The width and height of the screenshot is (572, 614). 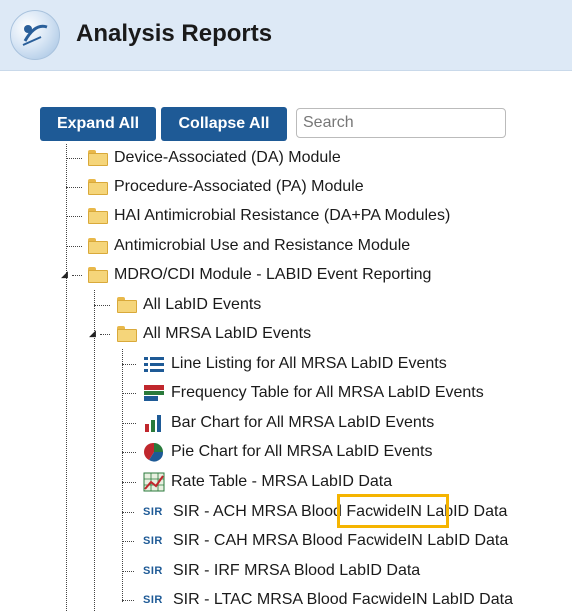 I want to click on report-label: Rate Table - MRSA LabID Data, so click(x=282, y=481).